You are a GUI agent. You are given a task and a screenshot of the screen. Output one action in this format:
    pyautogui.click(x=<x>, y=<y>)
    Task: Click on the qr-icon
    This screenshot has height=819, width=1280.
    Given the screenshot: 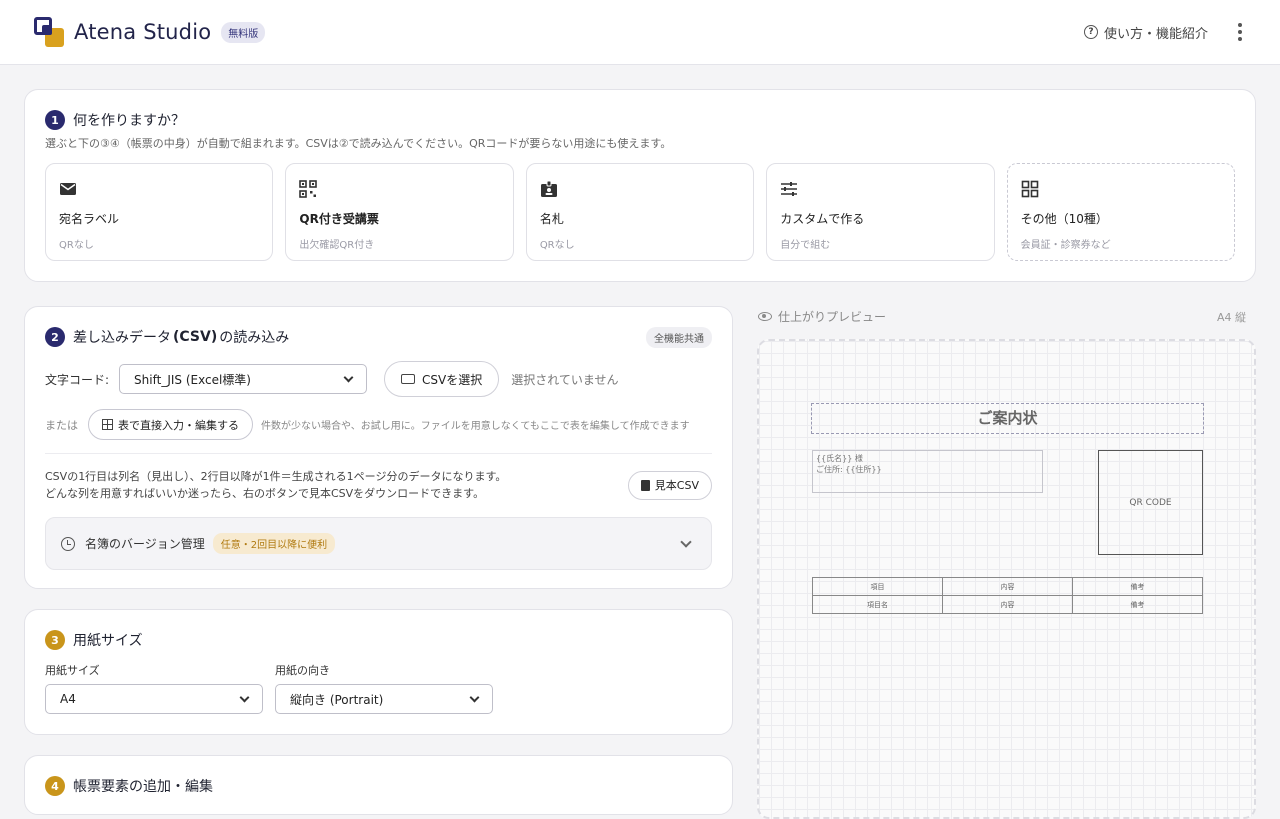 What is the action you would take?
    pyautogui.click(x=308, y=189)
    